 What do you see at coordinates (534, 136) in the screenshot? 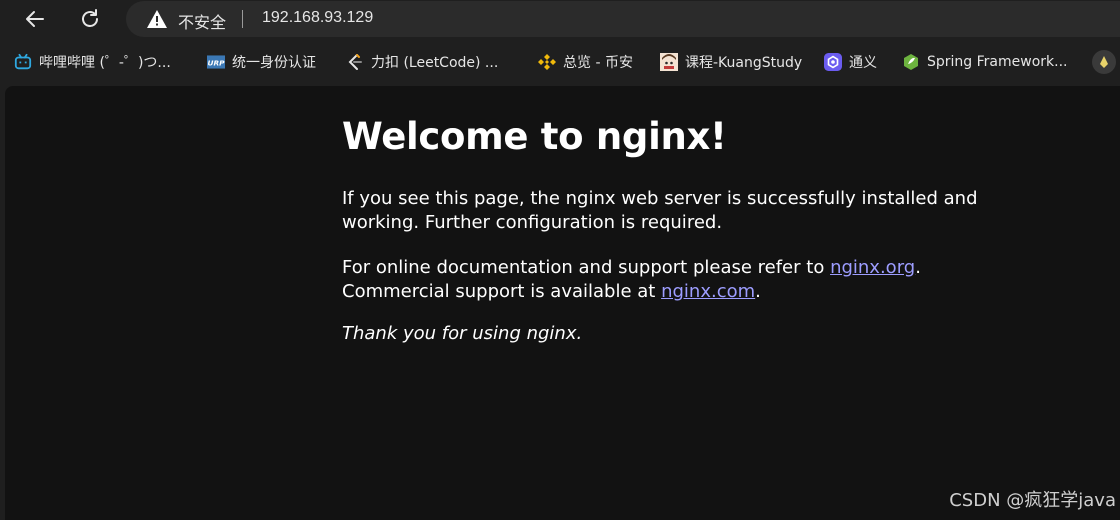
I see `page-title: Welcome to nginx!` at bounding box center [534, 136].